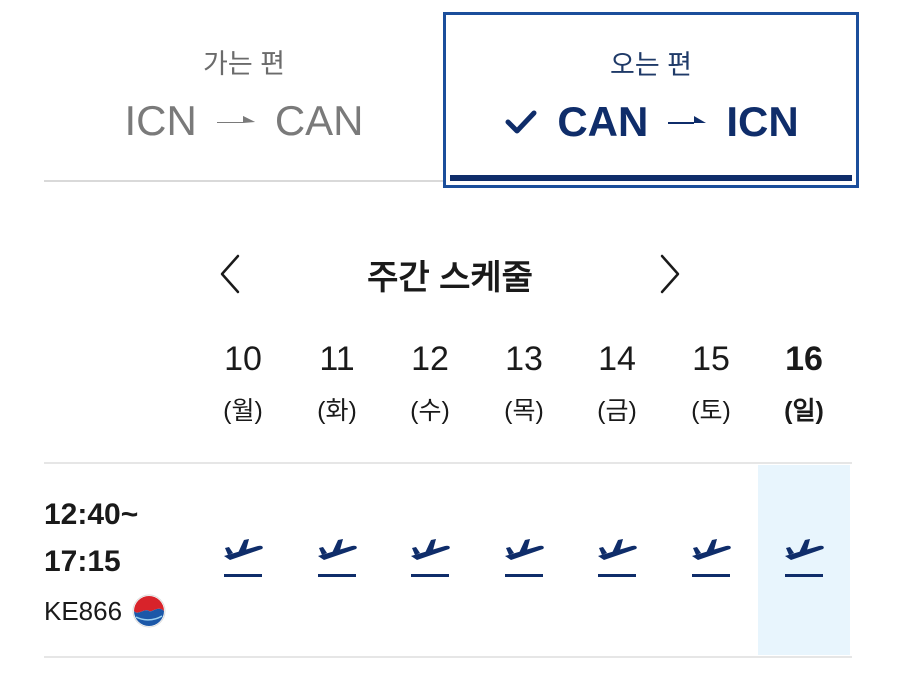 The height and width of the screenshot is (692, 897). I want to click on row-divider-bottom, so click(448, 657).